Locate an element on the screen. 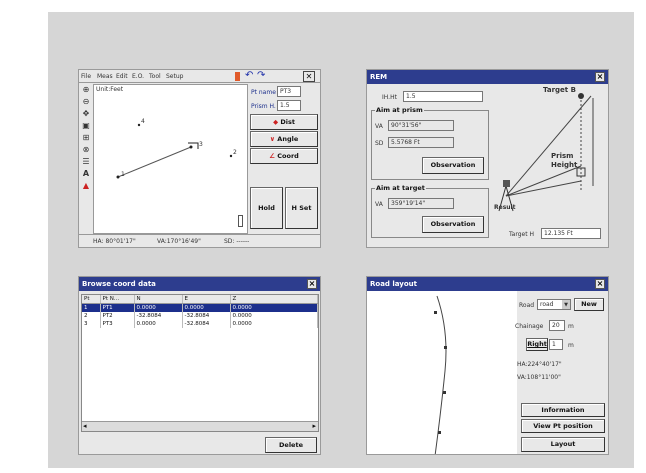 Image resolution: width=646 pixels, height=473 pixels. menu-edit: Edit is located at coordinates (122, 76).